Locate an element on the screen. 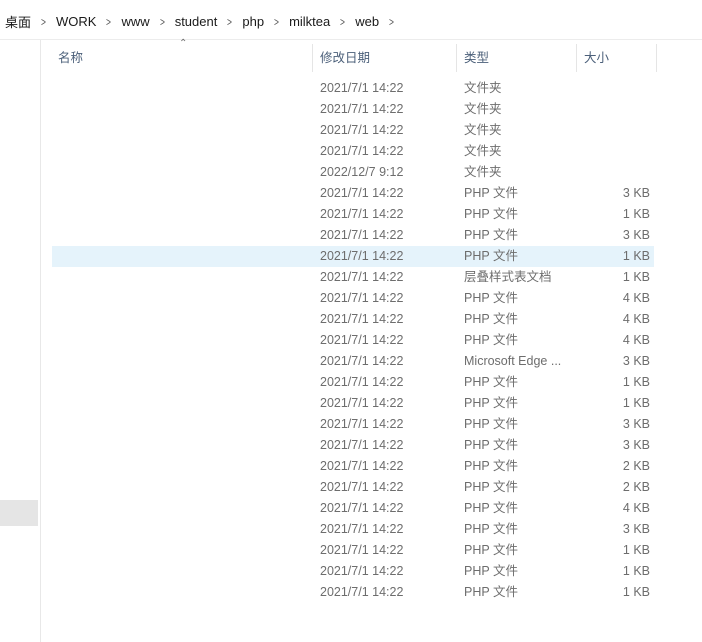  breadcrumb-item-student: student is located at coordinates (196, 21).